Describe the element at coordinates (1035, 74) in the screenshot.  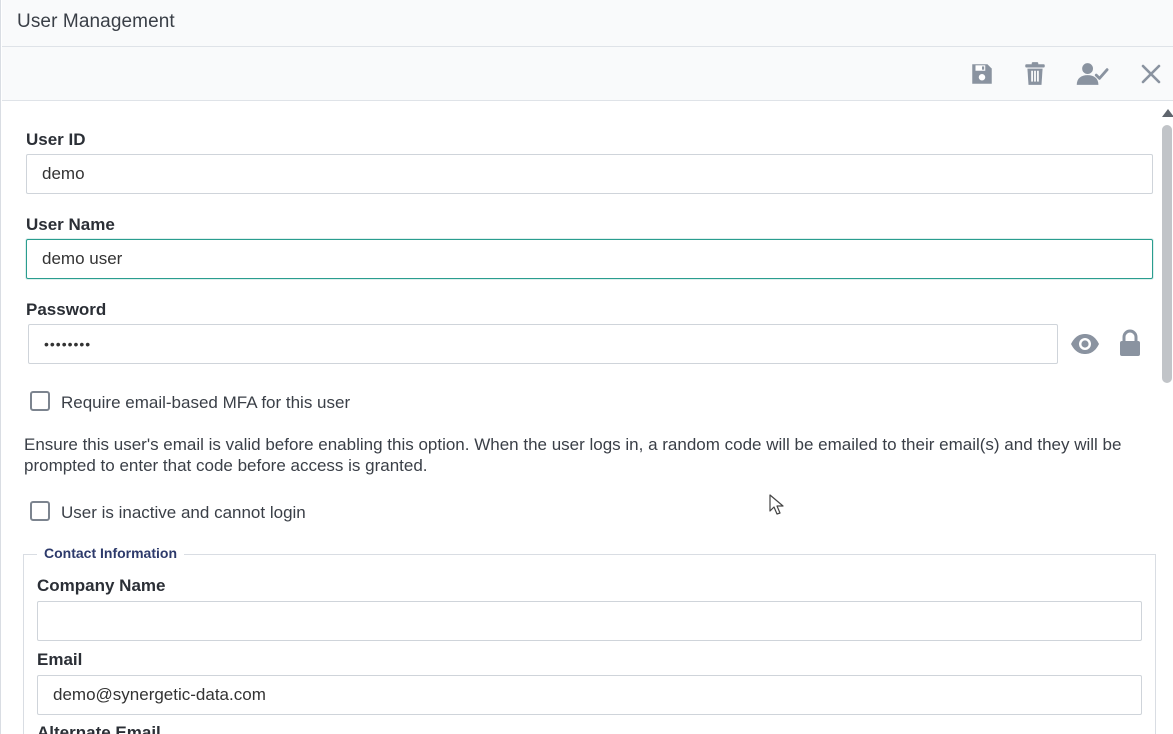
I see `trash-icon` at that location.